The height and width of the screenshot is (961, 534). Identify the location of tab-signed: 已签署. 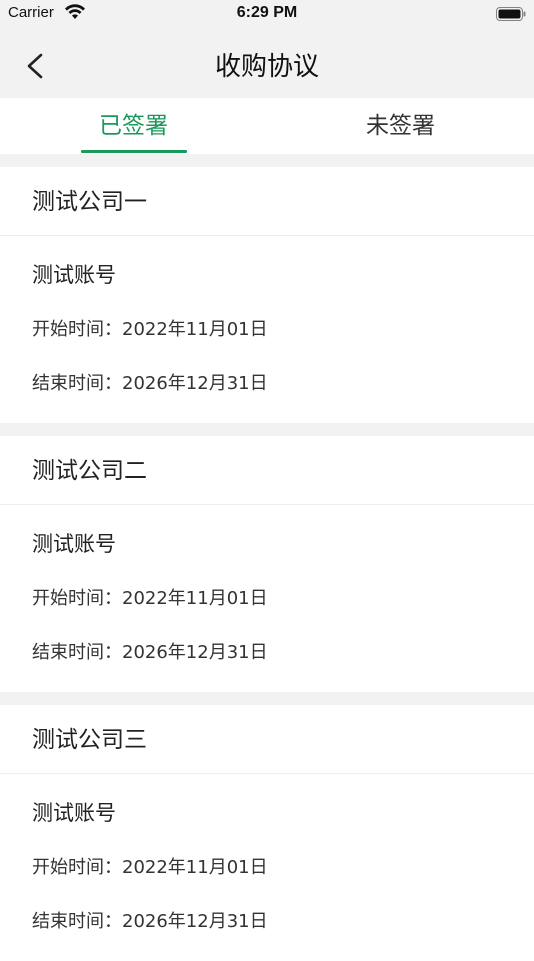
(133, 126).